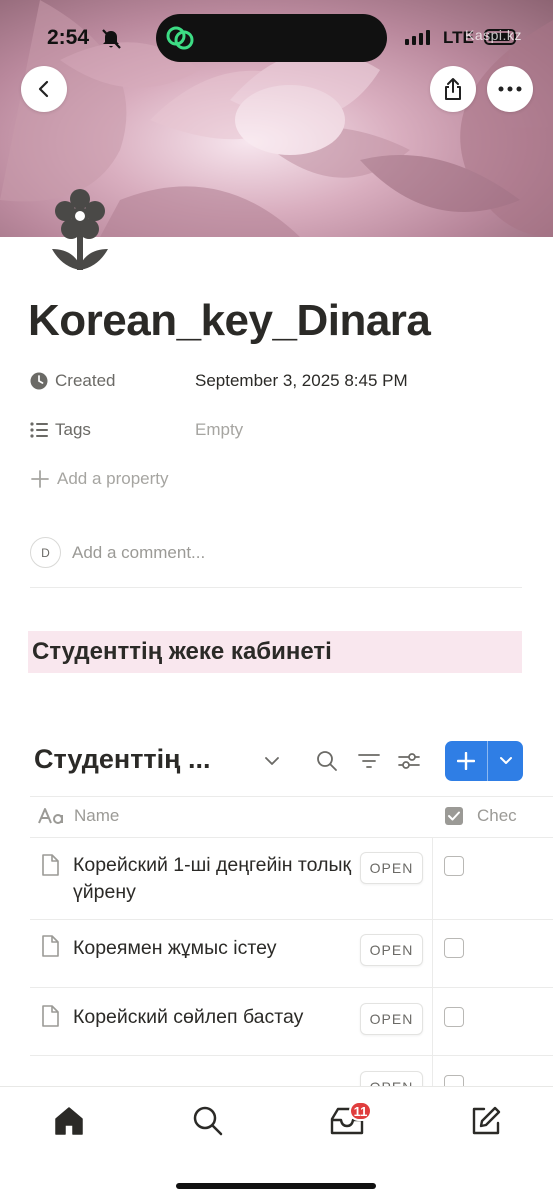 Image resolution: width=553 pixels, height=1200 pixels. Describe the element at coordinates (180, 38) in the screenshot. I see `link-app-icon` at that location.